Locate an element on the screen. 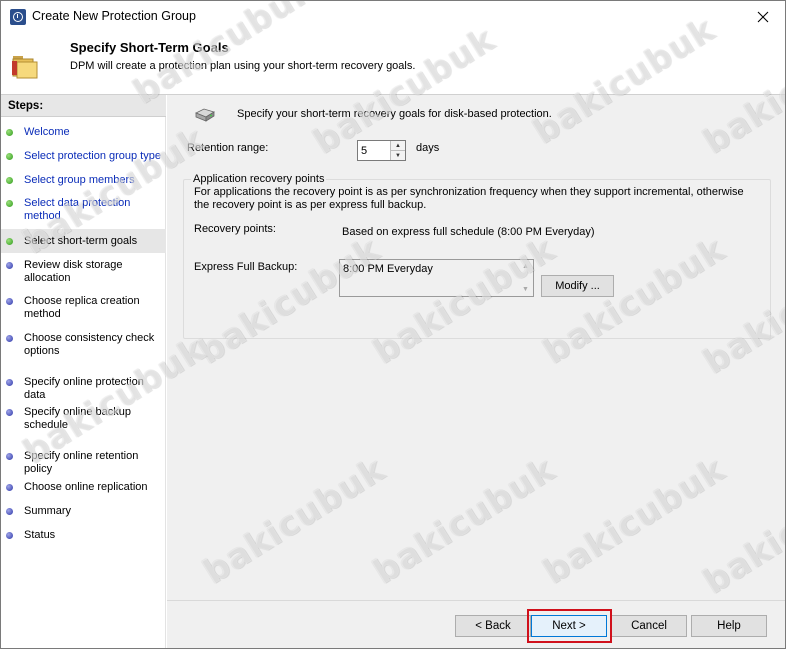 This screenshot has height=649, width=786. step-review-disk-storage-allocation: Review disk storage allocation is located at coordinates (83, 272).